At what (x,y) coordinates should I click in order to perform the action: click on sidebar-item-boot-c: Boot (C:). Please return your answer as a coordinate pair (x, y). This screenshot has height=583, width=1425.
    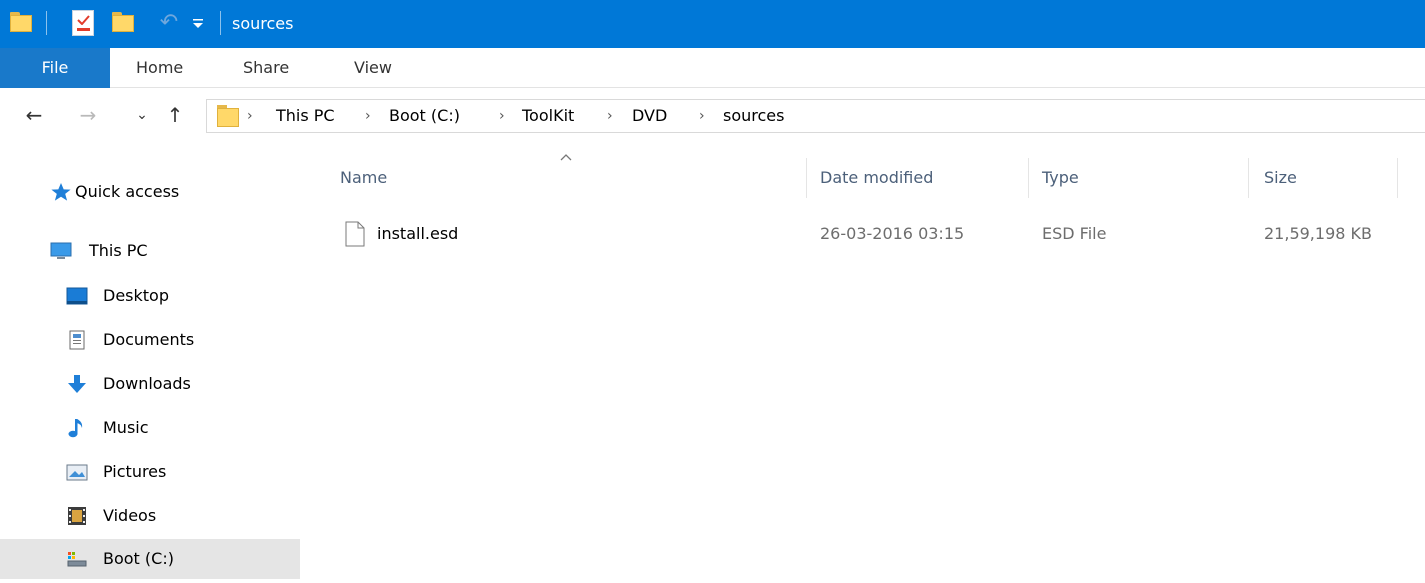
    Looking at the image, I should click on (150, 559).